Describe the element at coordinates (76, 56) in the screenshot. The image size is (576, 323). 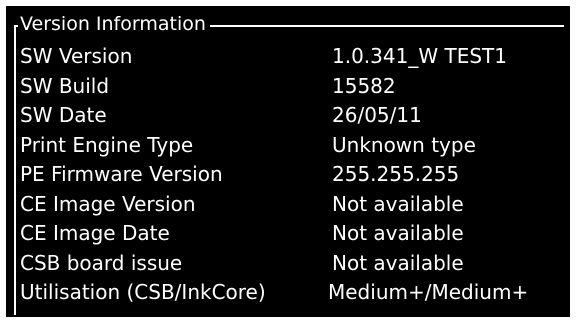
I see `info-label: SW Version` at that location.